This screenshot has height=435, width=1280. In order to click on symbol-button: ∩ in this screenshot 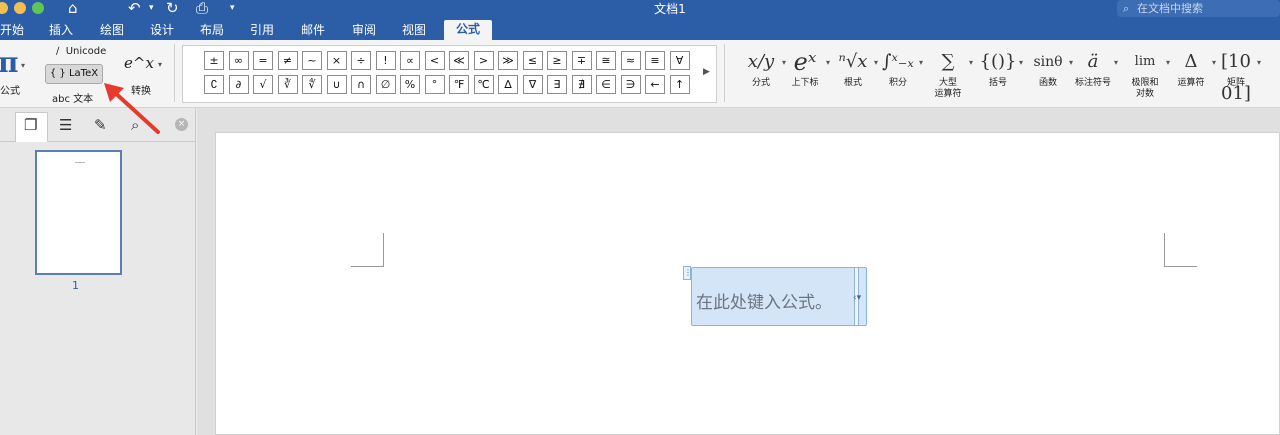, I will do `click(361, 84)`.